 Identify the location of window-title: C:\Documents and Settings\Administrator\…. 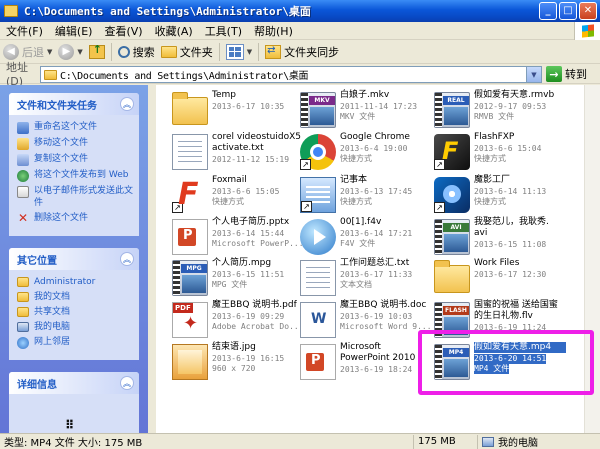
(167, 11).